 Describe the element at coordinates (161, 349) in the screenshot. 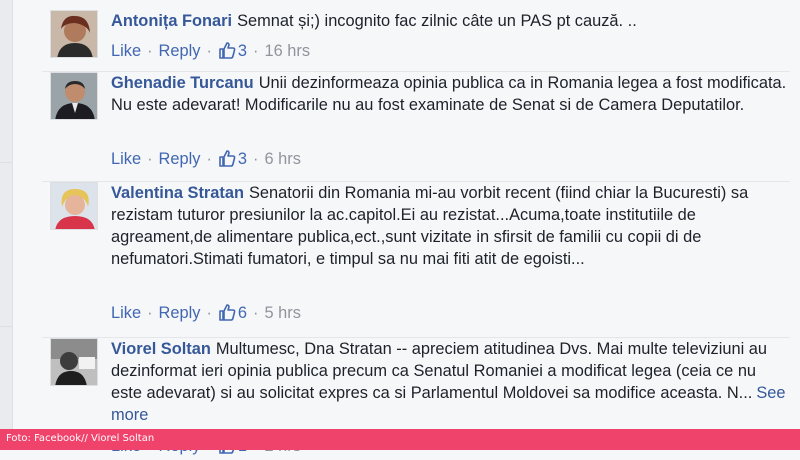

I see `comment-author: Viorel Soltan` at that location.